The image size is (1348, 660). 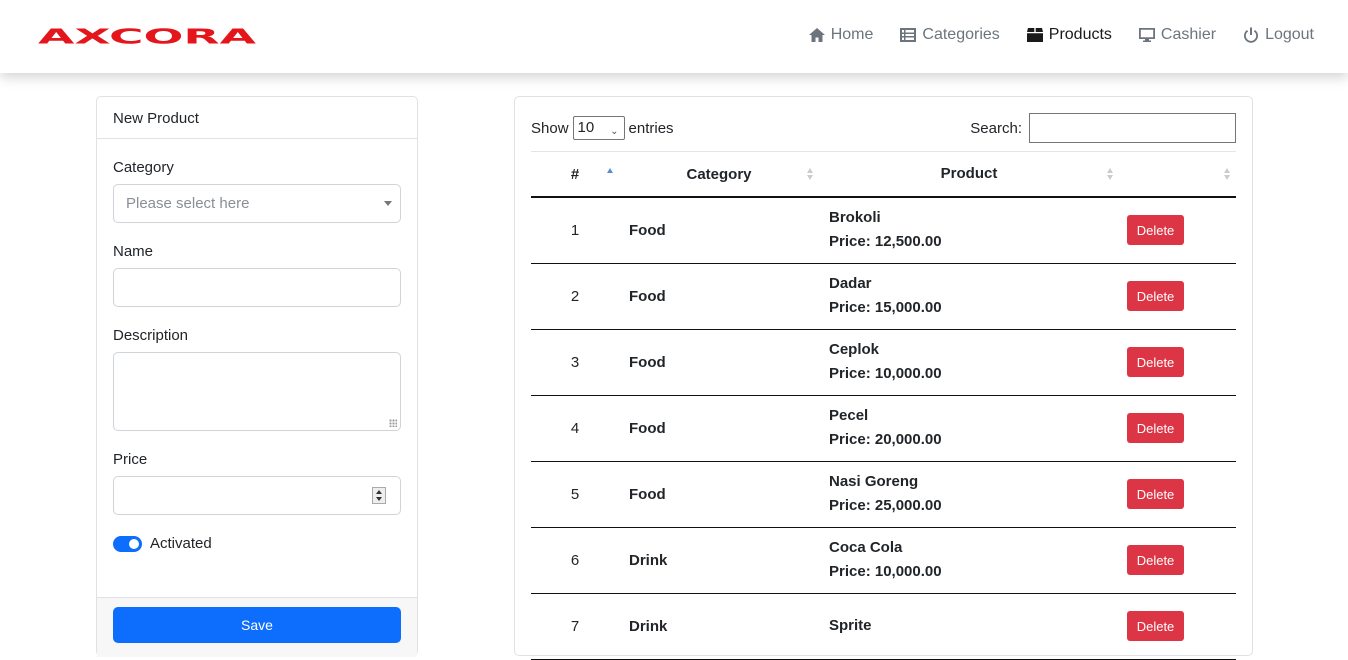 I want to click on column-header-number-label: #, so click(x=575, y=174).